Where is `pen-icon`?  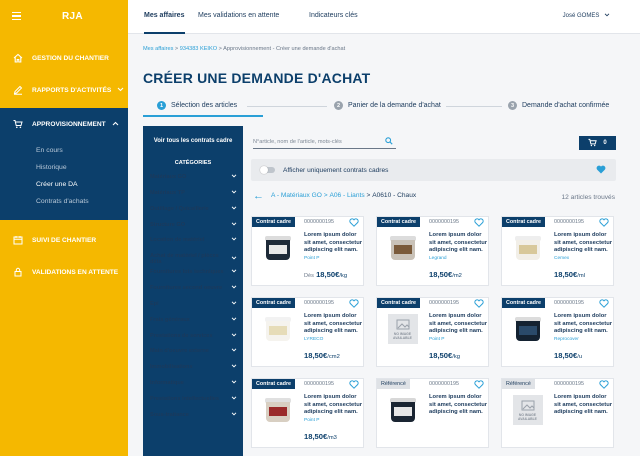 pen-icon is located at coordinates (18, 90).